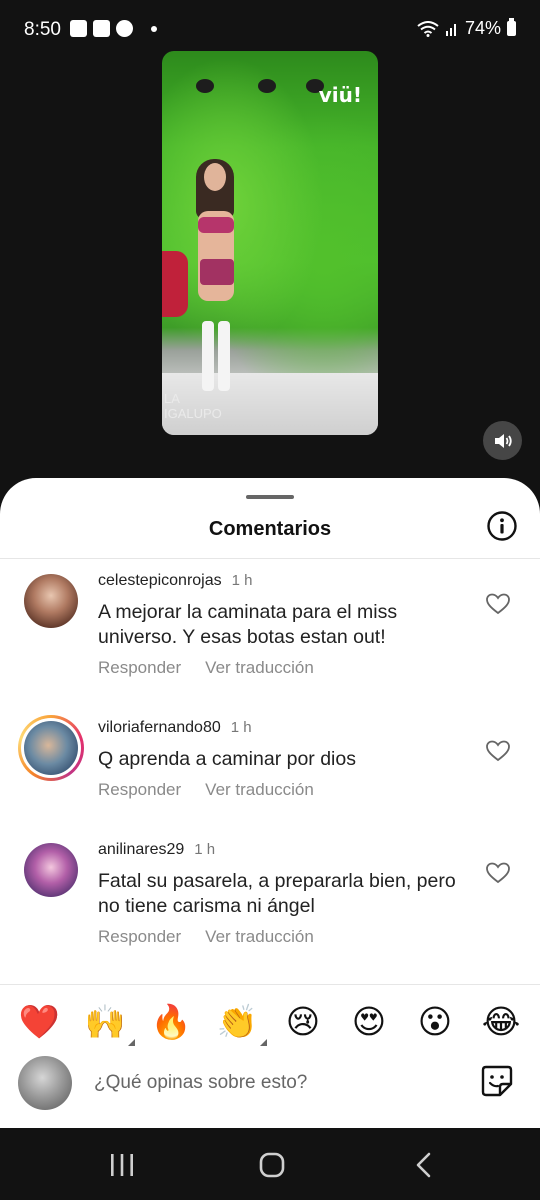 The height and width of the screenshot is (1200, 540). I want to click on video-caption-line: LA, so click(172, 398).